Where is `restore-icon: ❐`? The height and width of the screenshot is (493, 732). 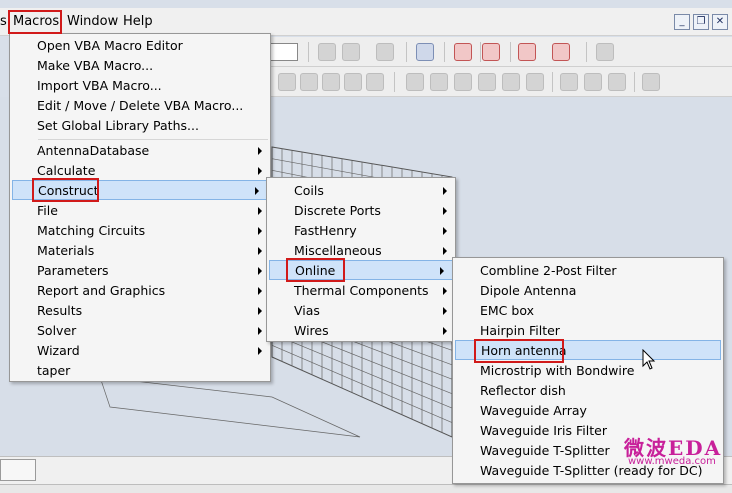 restore-icon: ❐ is located at coordinates (701, 22).